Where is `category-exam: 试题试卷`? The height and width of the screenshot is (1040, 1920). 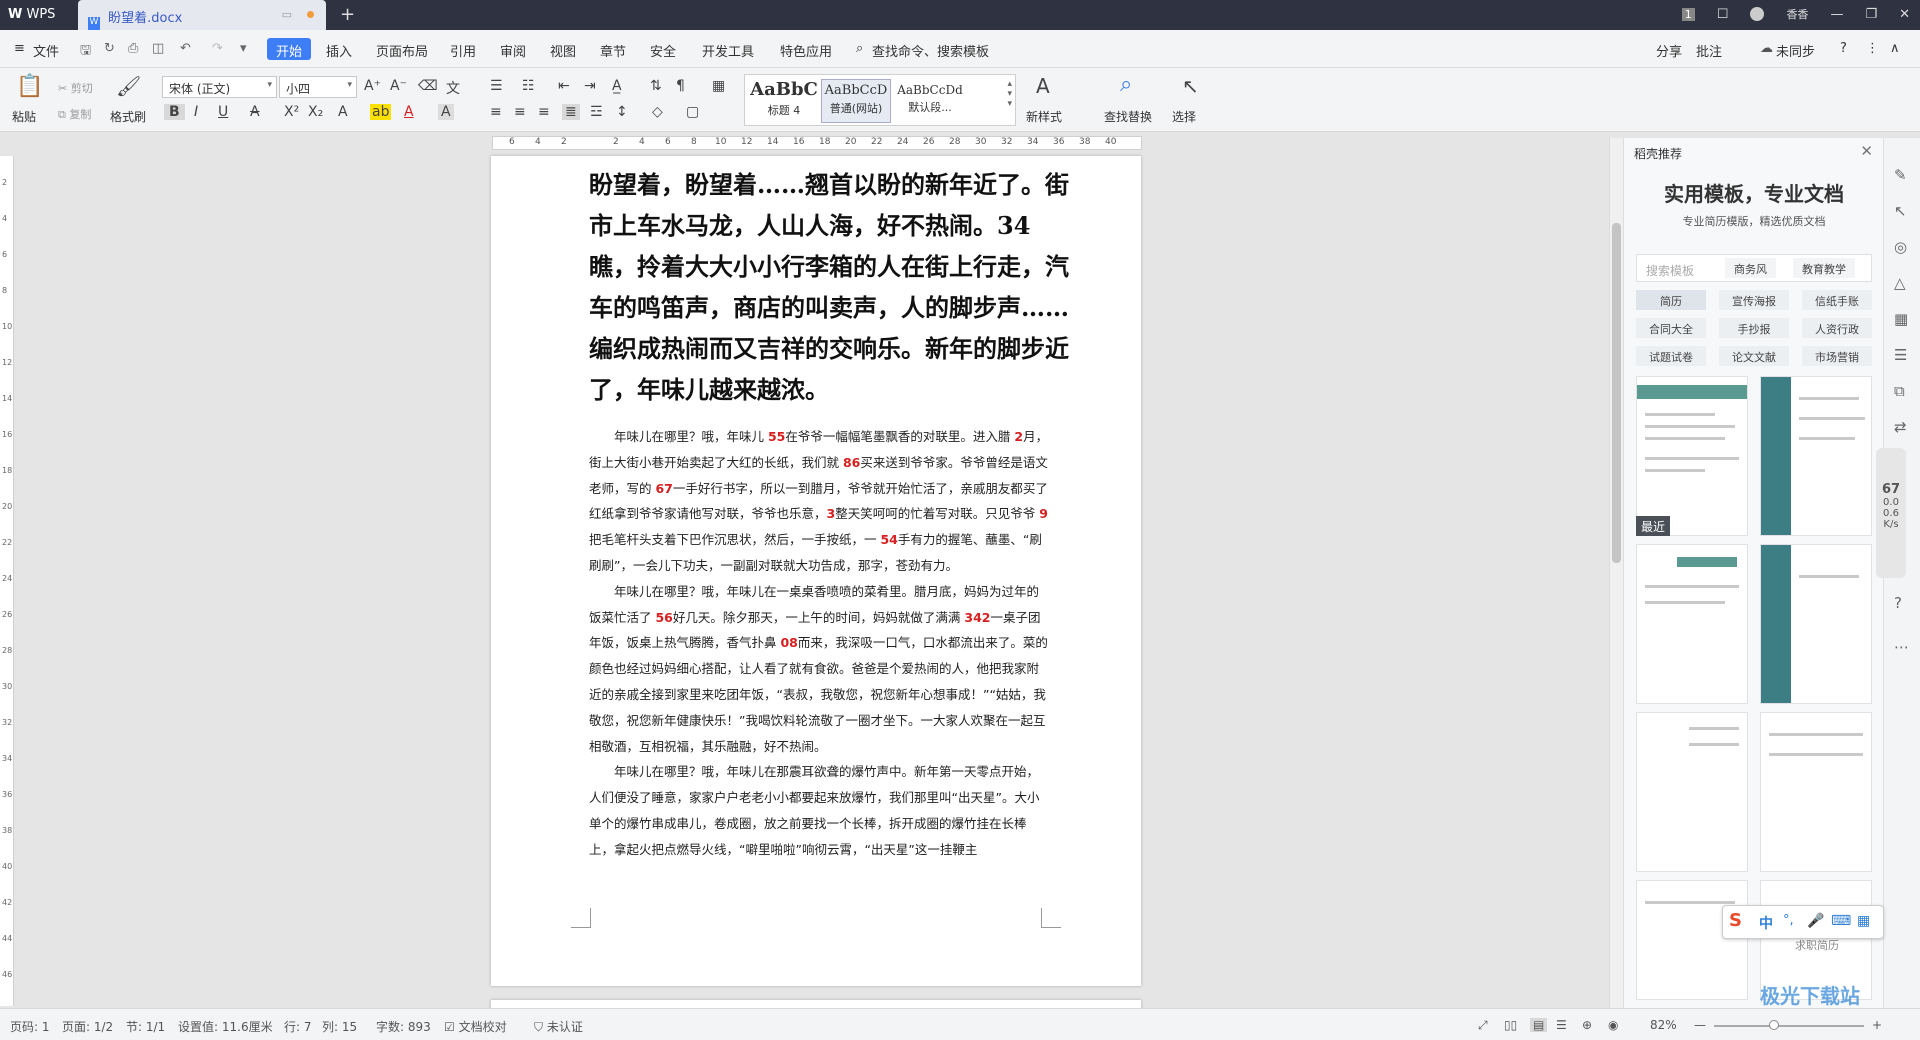 category-exam: 试题试卷 is located at coordinates (1671, 356).